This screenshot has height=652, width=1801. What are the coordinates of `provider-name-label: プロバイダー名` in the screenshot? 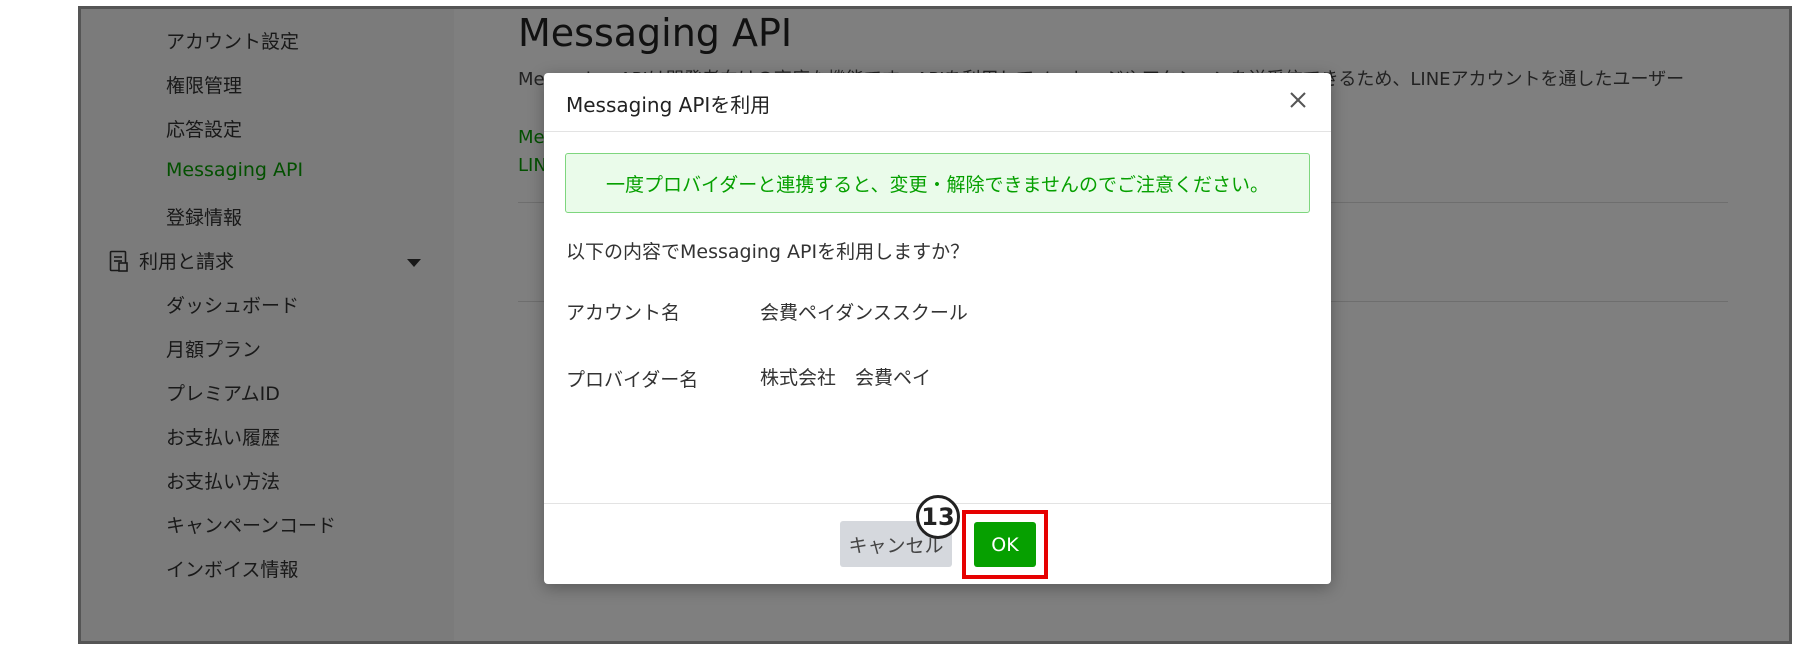 It's located at (632, 380).